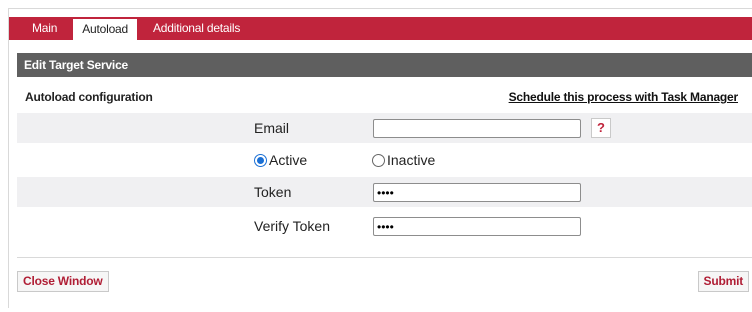  I want to click on email-field, so click(477, 128).